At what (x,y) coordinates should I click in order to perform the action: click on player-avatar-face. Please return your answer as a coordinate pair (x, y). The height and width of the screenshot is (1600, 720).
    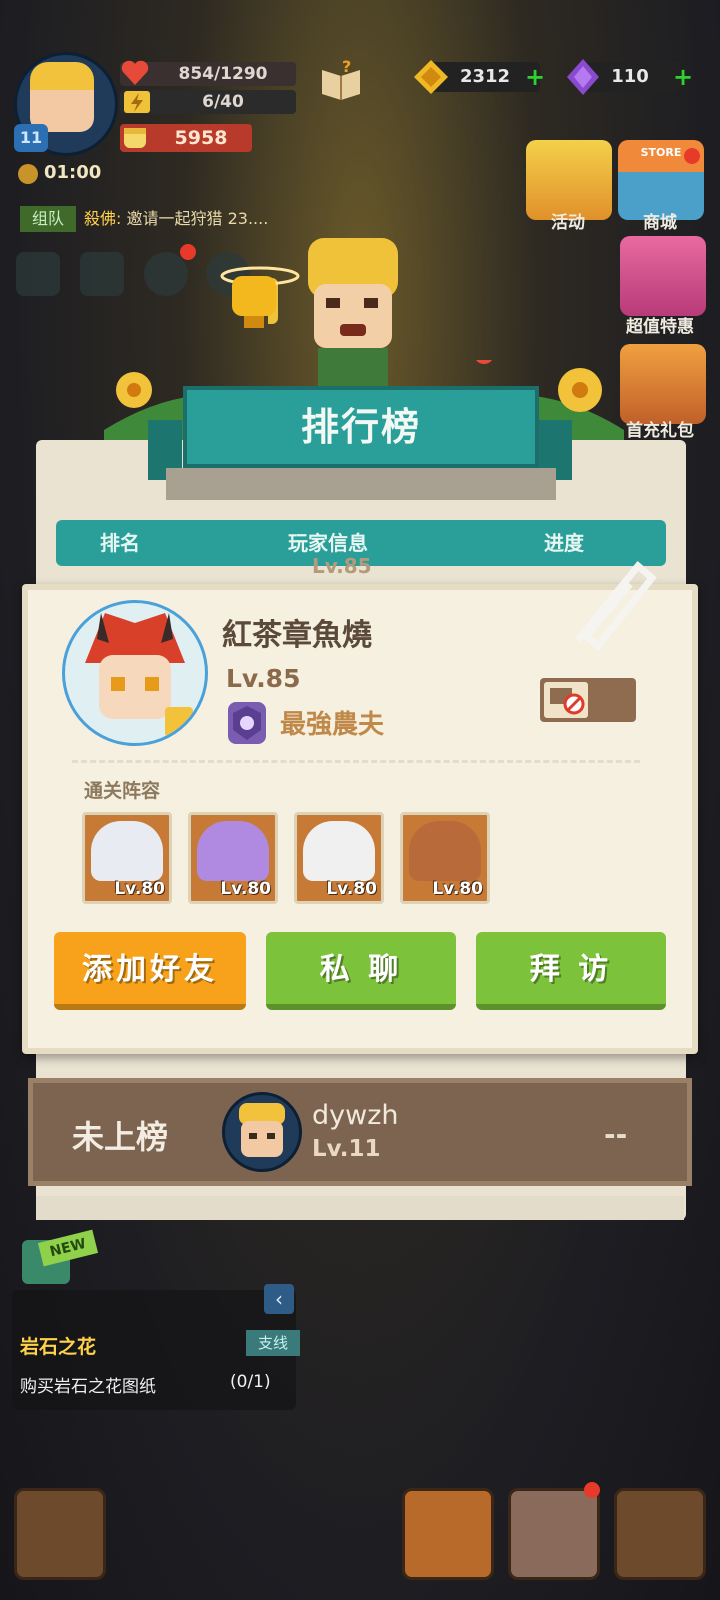
    Looking at the image, I should click on (62, 97).